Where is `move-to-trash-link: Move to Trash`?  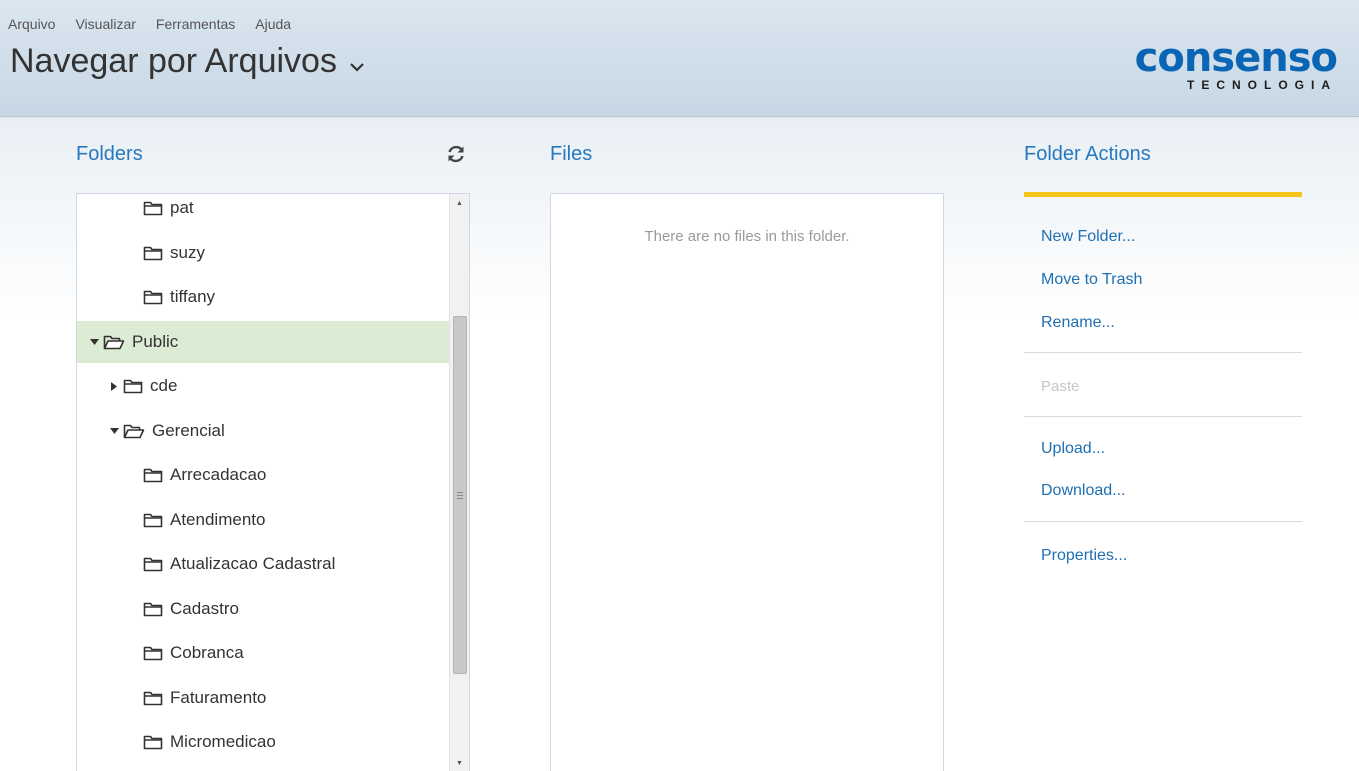 move-to-trash-link: Move to Trash is located at coordinates (1091, 280).